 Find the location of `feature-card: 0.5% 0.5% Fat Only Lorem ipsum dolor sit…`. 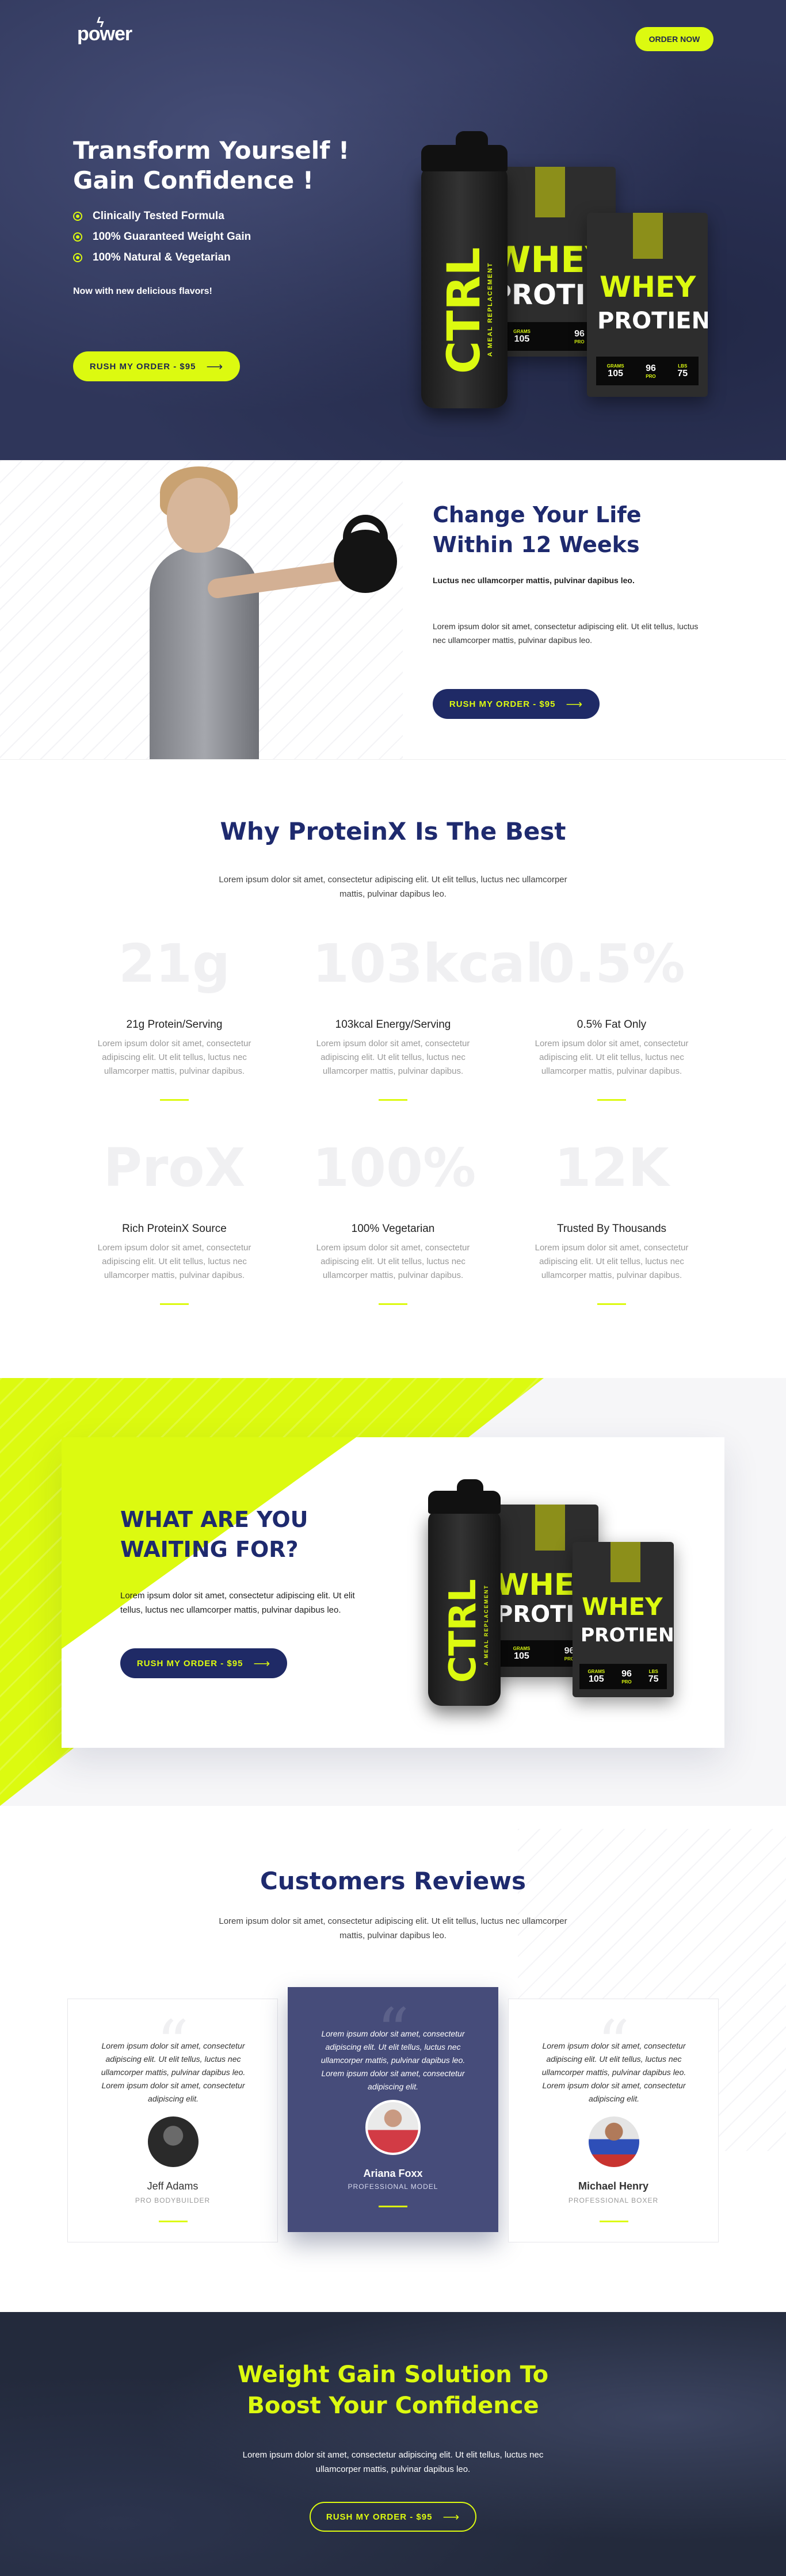

feature-card: 0.5% 0.5% Fat Only Lorem ipsum dolor sit… is located at coordinates (611, 1016).